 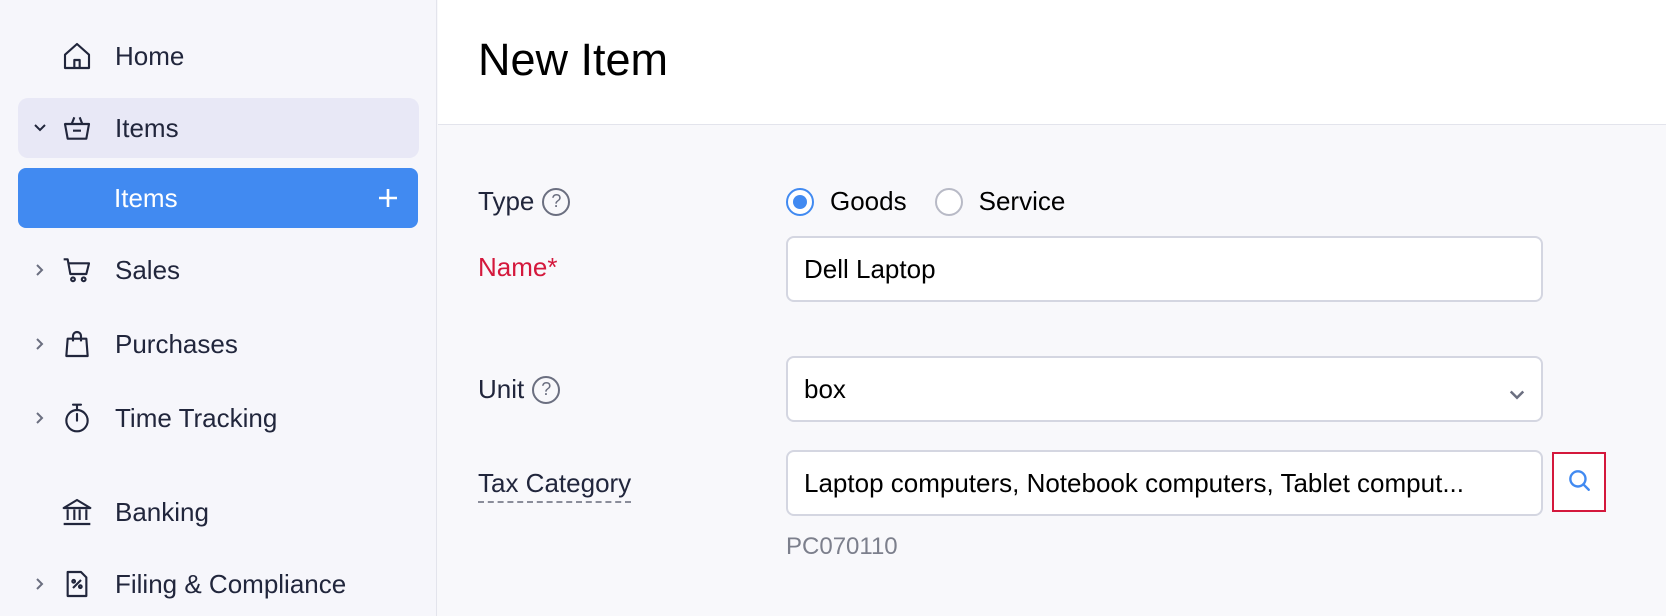 I want to click on radio-button-checked, so click(x=800, y=201).